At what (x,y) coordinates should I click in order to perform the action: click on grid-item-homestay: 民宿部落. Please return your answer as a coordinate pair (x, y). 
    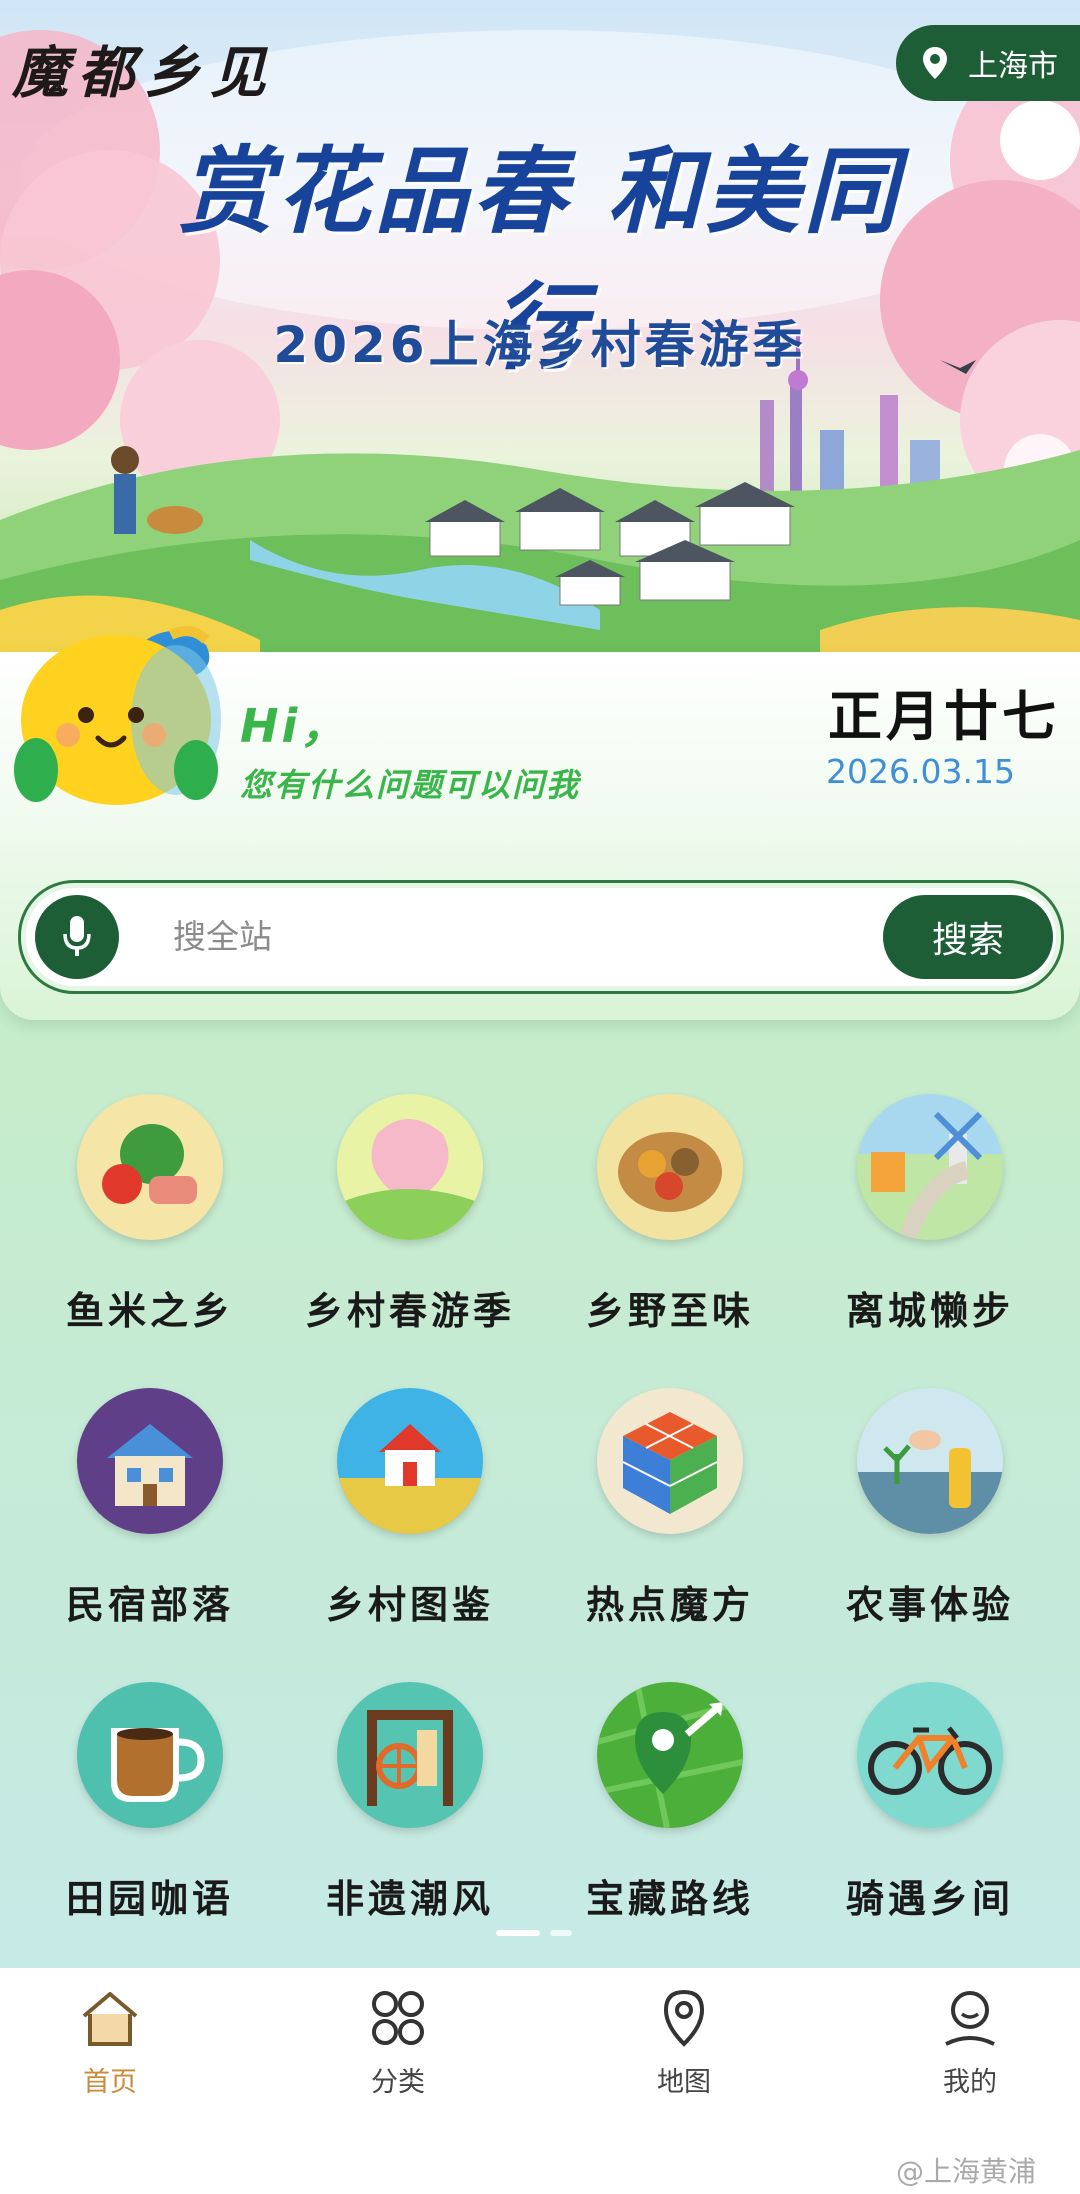
    Looking at the image, I should click on (150, 1508).